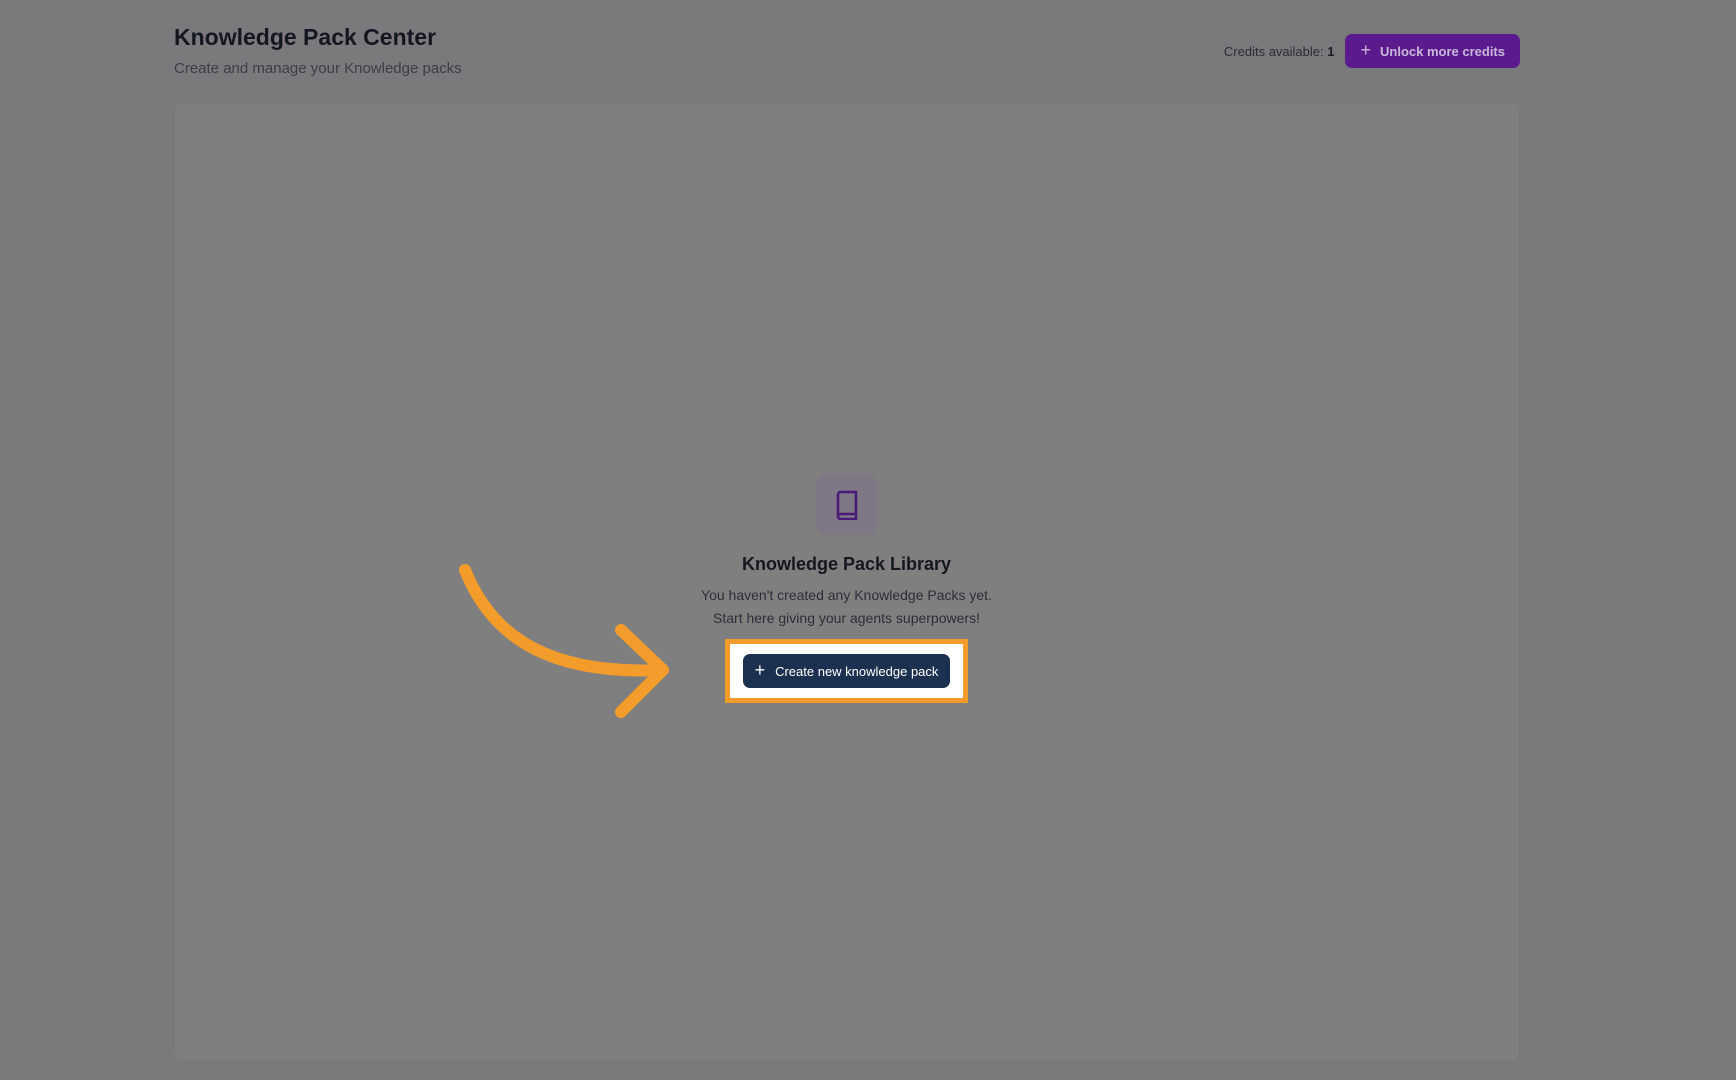  Describe the element at coordinates (1331, 51) in the screenshot. I see `credits-value: 1` at that location.